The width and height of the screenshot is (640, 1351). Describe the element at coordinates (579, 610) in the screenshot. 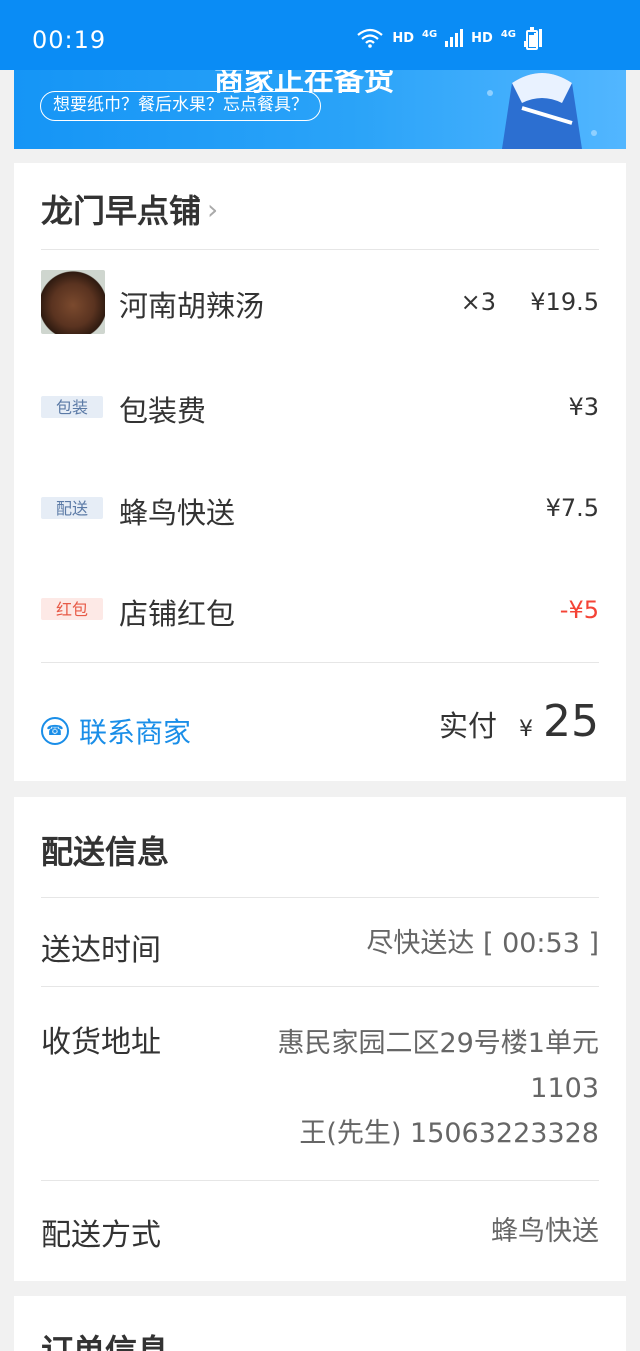

I see `red-packet-discount: -¥5` at that location.